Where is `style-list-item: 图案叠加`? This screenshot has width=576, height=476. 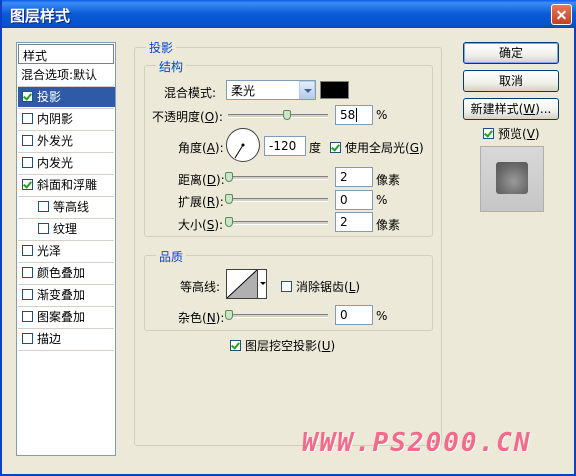 style-list-item: 图案叠加 is located at coordinates (66, 317).